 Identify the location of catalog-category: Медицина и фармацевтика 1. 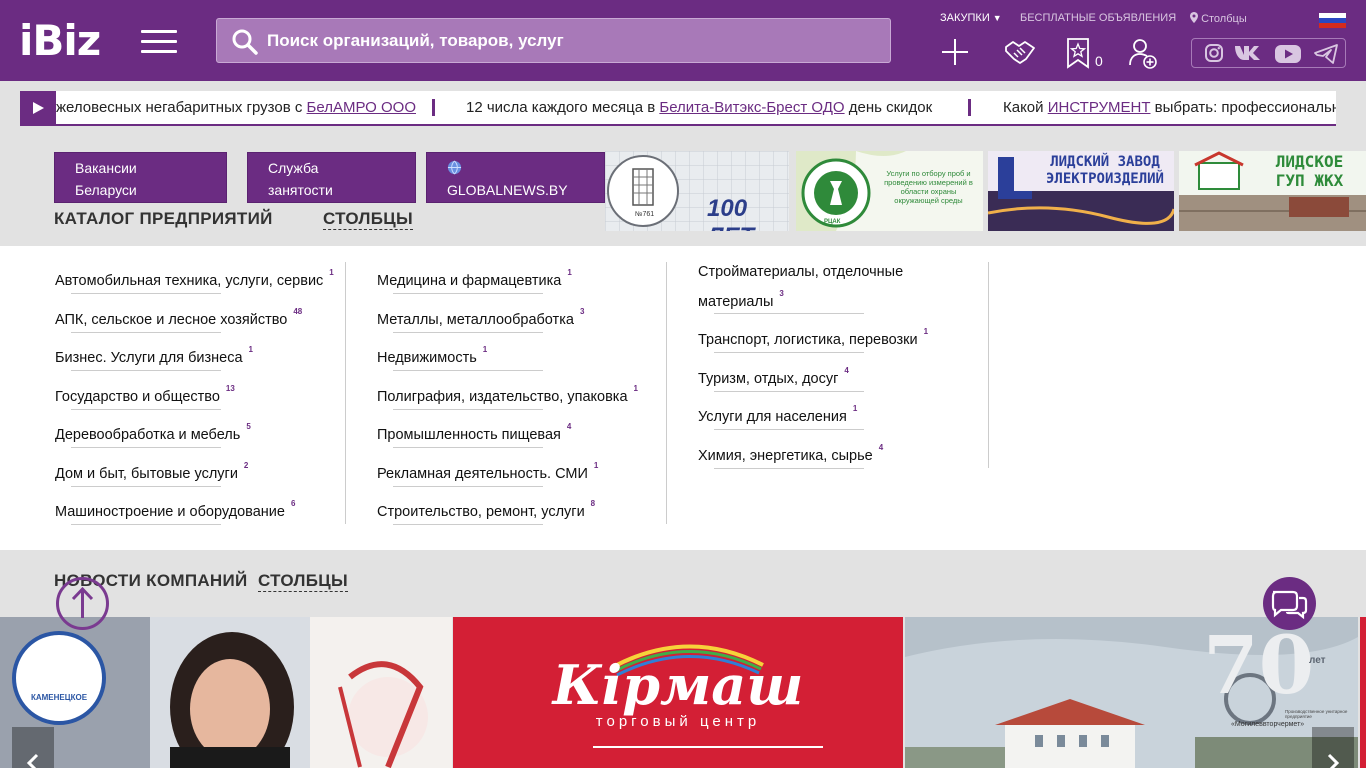
(474, 277).